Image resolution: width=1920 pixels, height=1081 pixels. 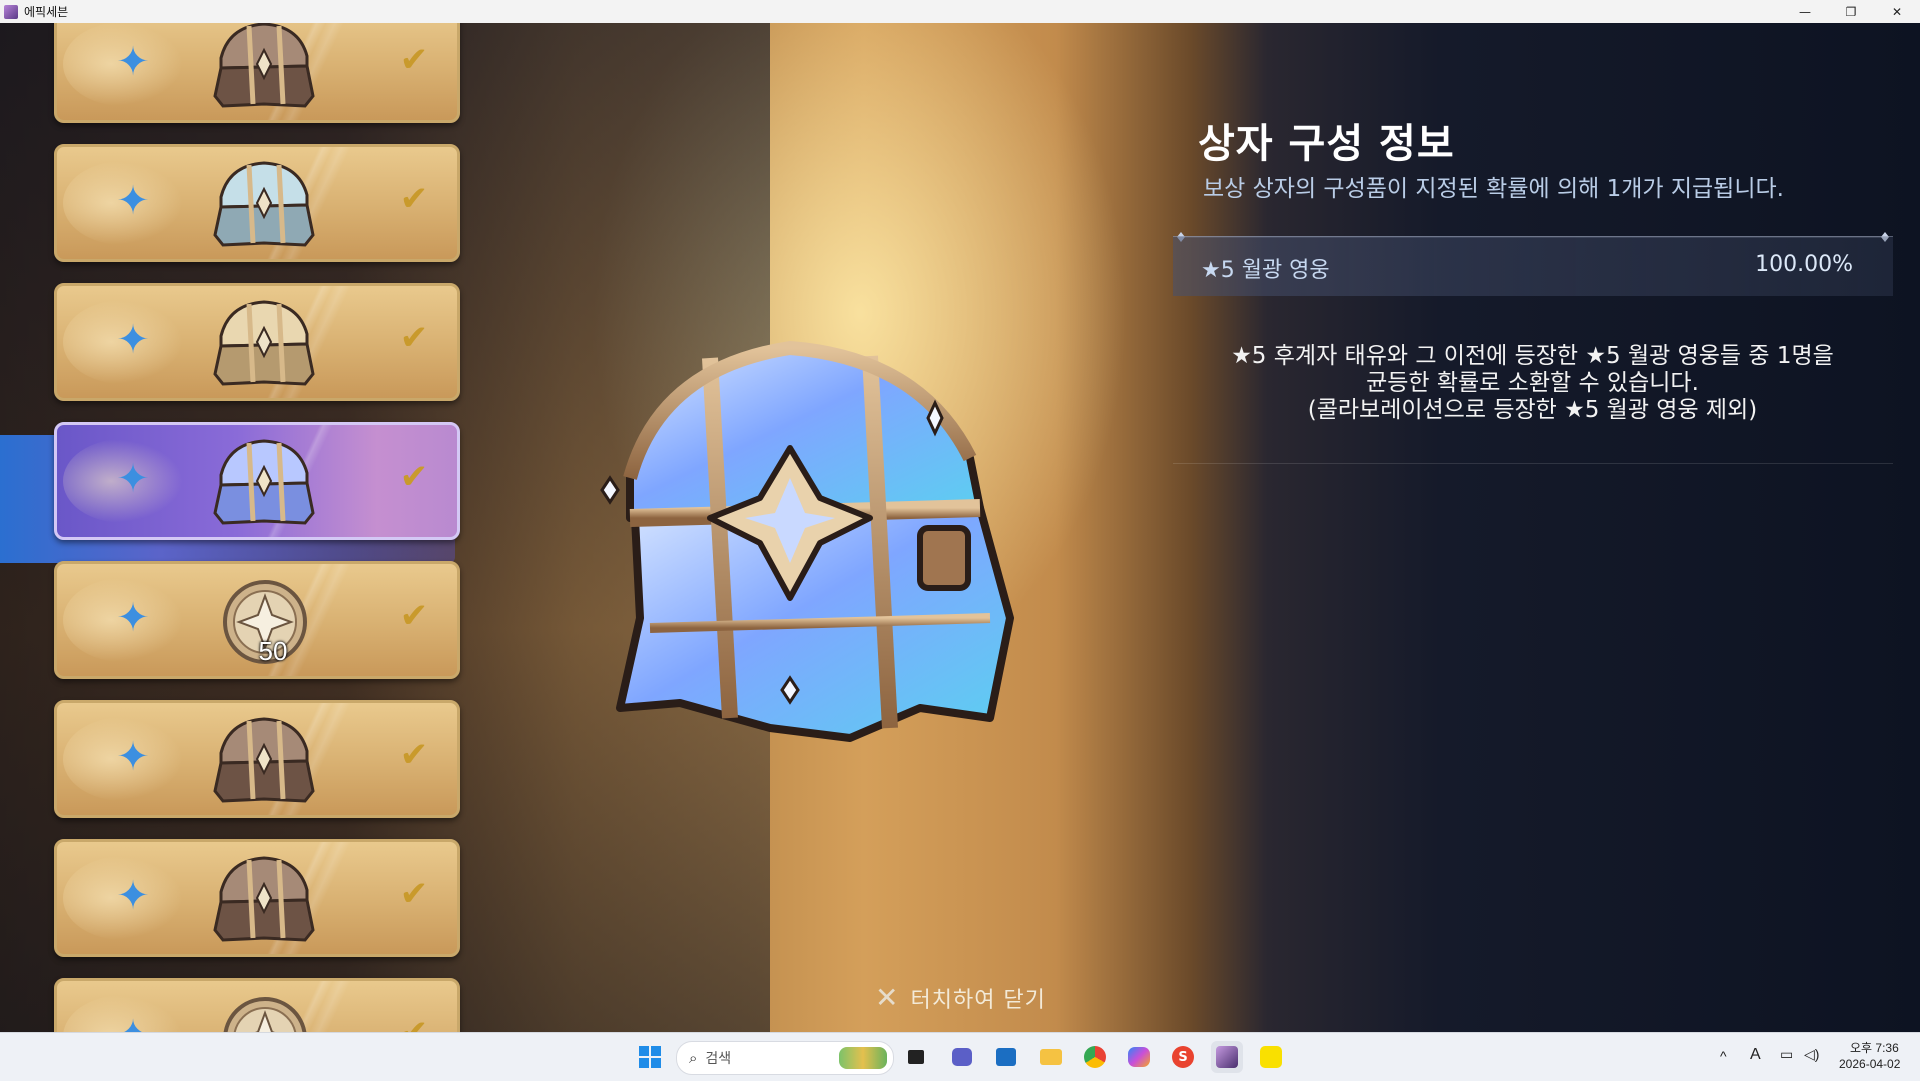 I want to click on teams-icon, so click(x=962, y=1057).